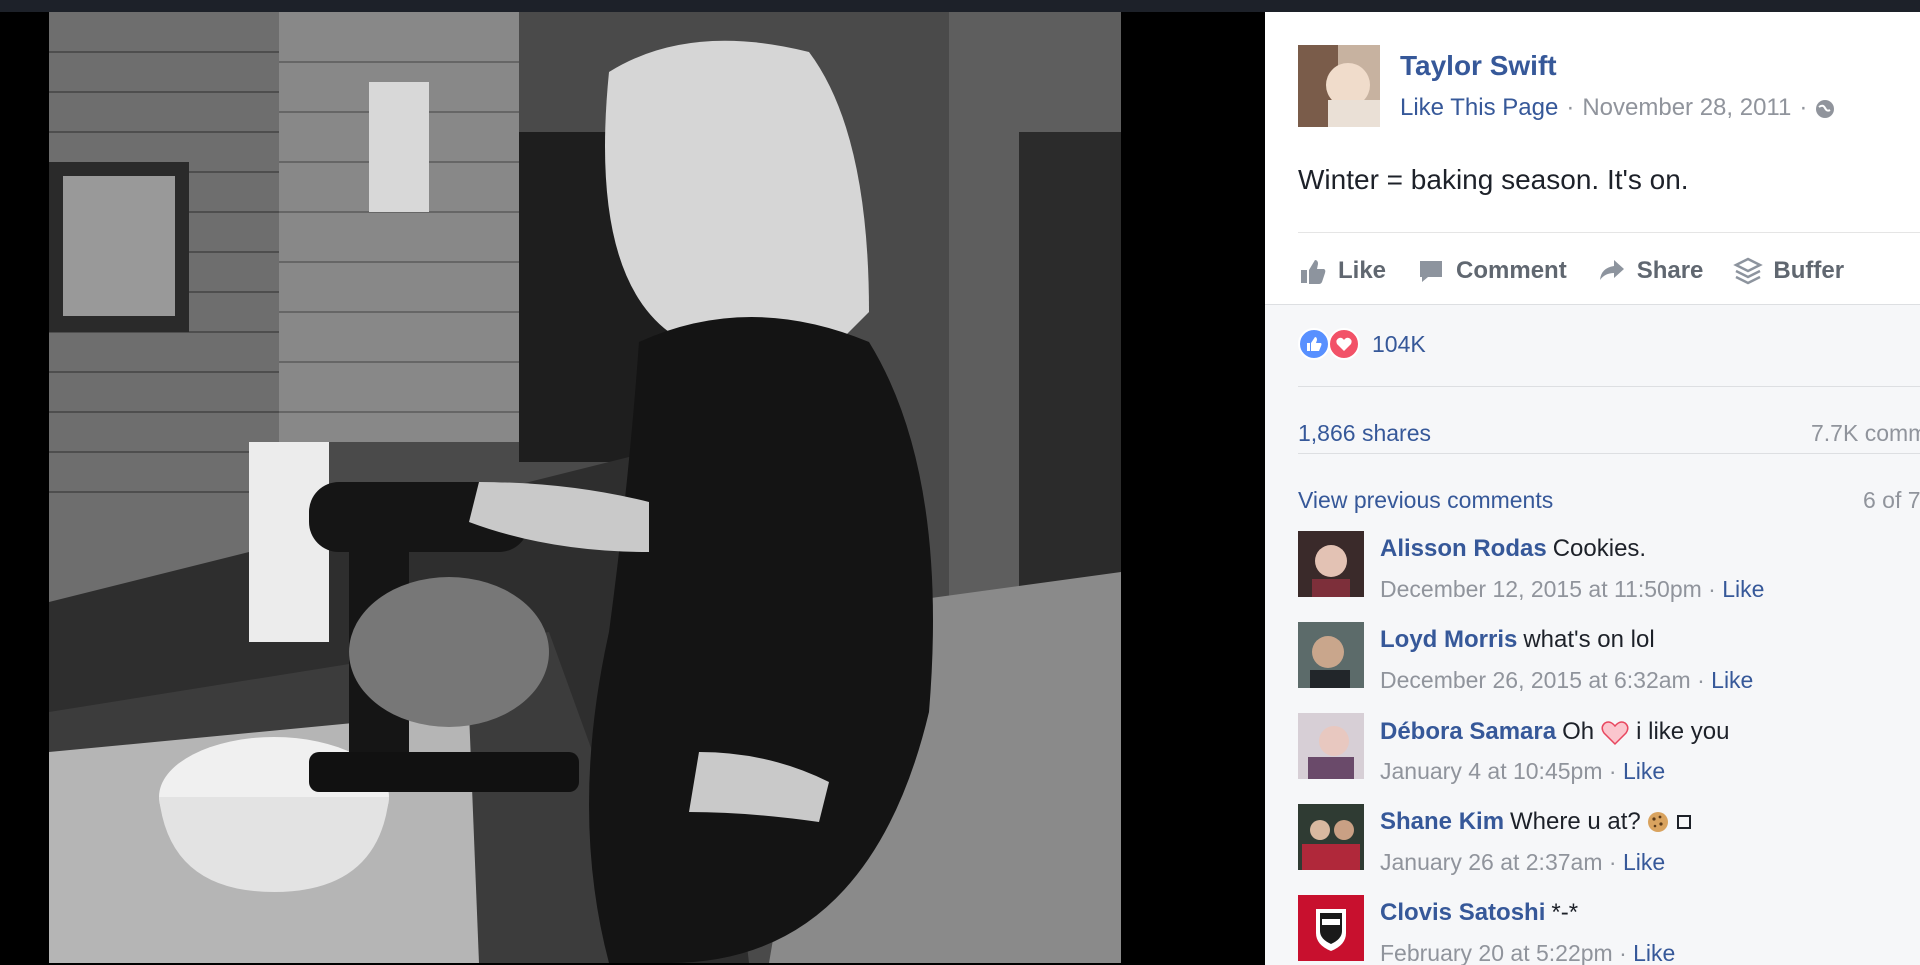  I want to click on comment-author: Shane Kim, so click(1442, 822).